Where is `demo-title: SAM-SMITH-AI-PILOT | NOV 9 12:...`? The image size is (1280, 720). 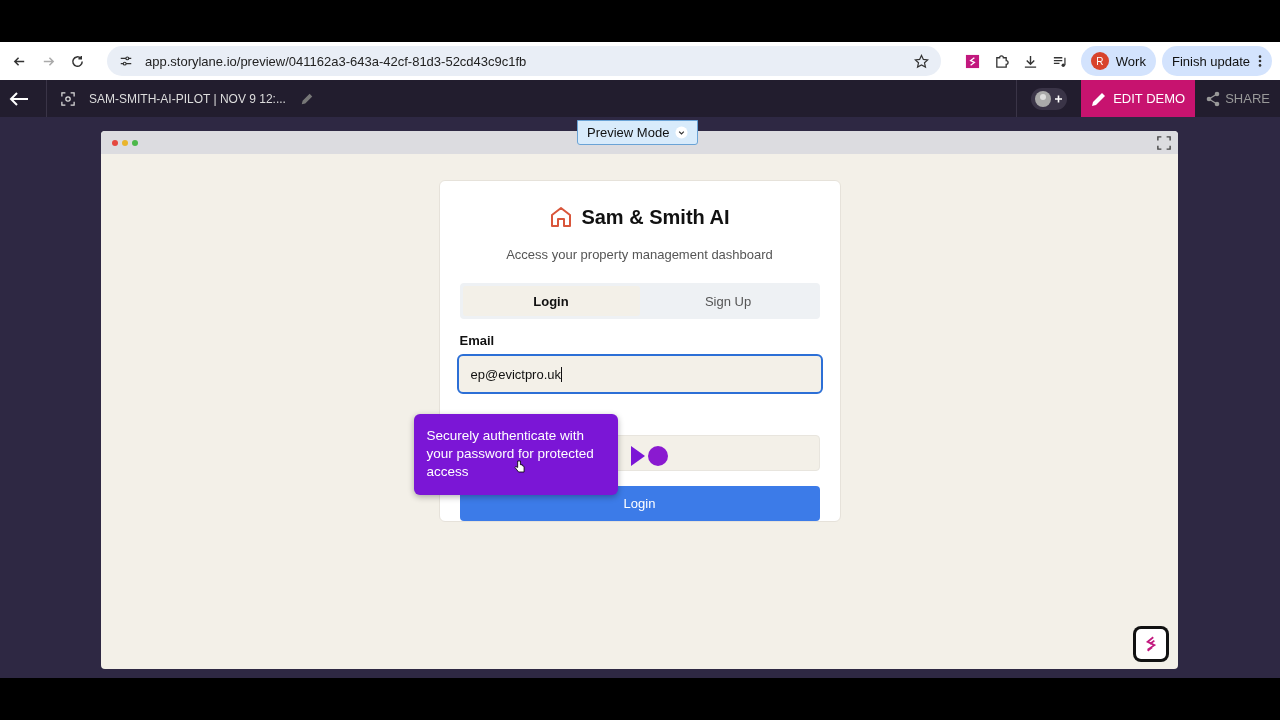
demo-title: SAM-SMITH-AI-PILOT | NOV 9 12:... is located at coordinates (187, 98).